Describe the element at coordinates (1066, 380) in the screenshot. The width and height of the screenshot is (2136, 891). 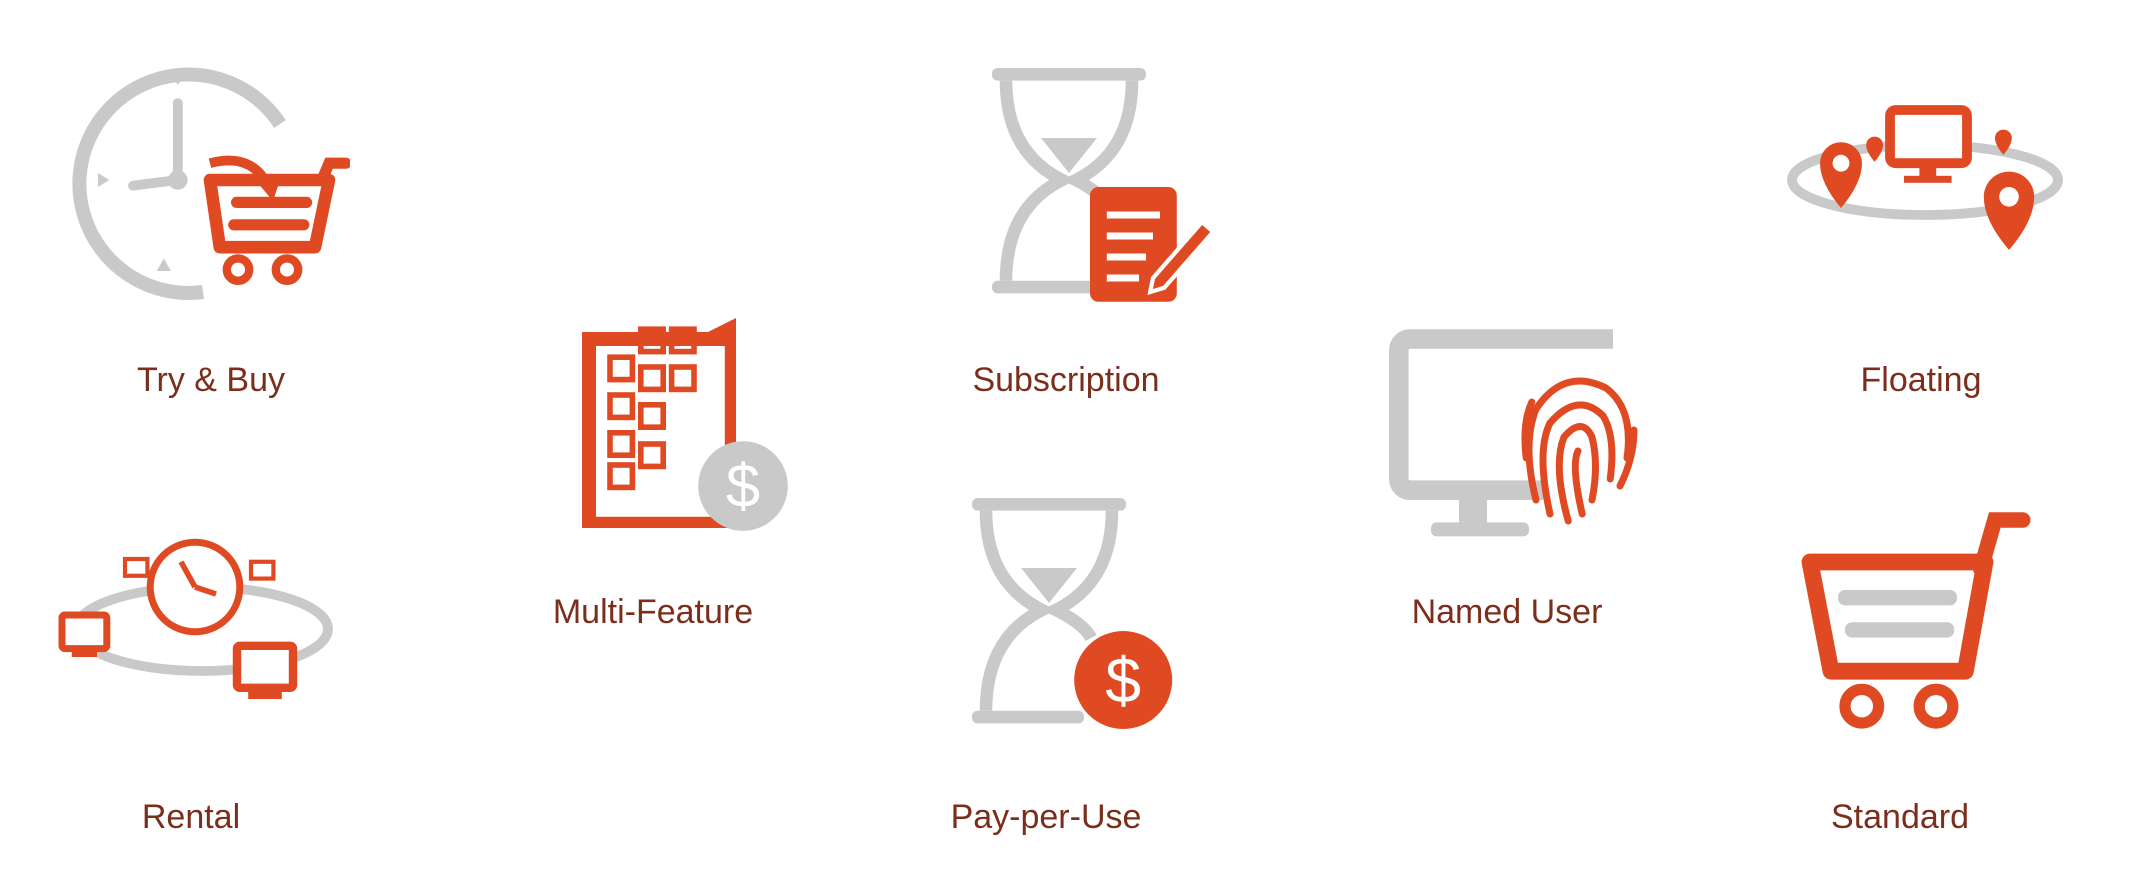
I see `label-subscription: Subscription` at that location.